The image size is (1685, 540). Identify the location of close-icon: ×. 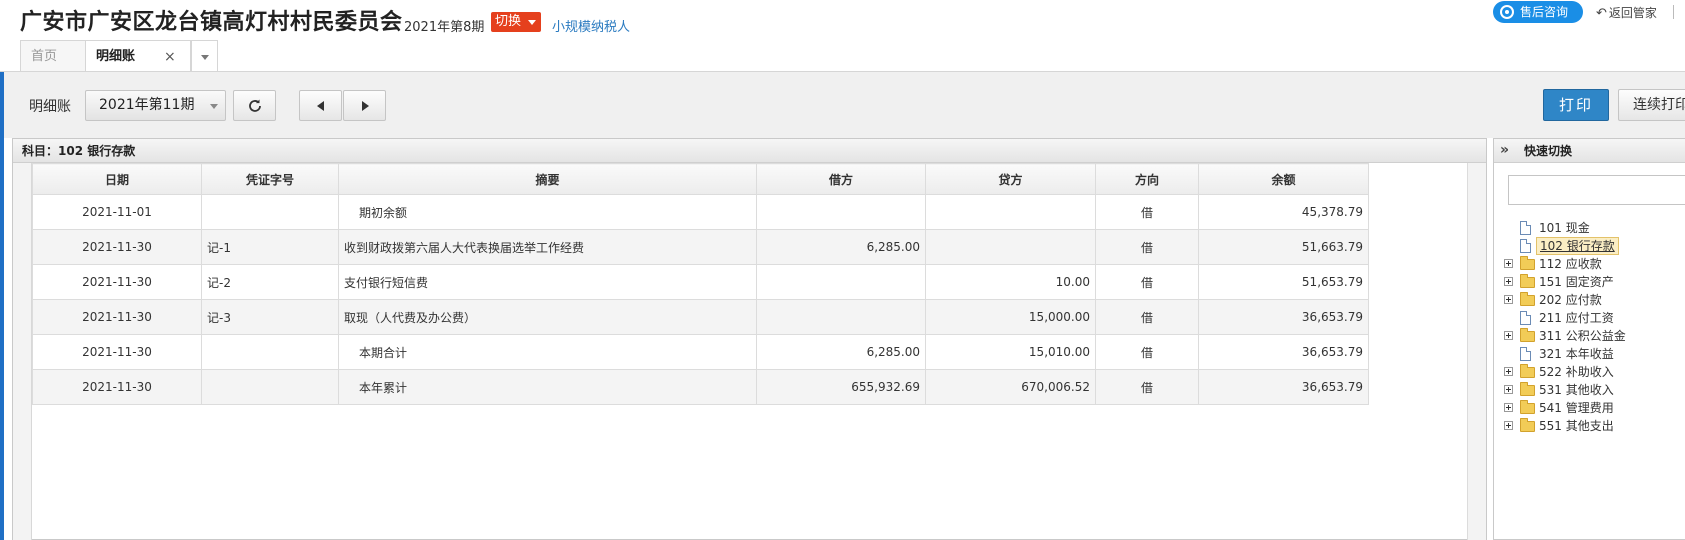
(170, 57).